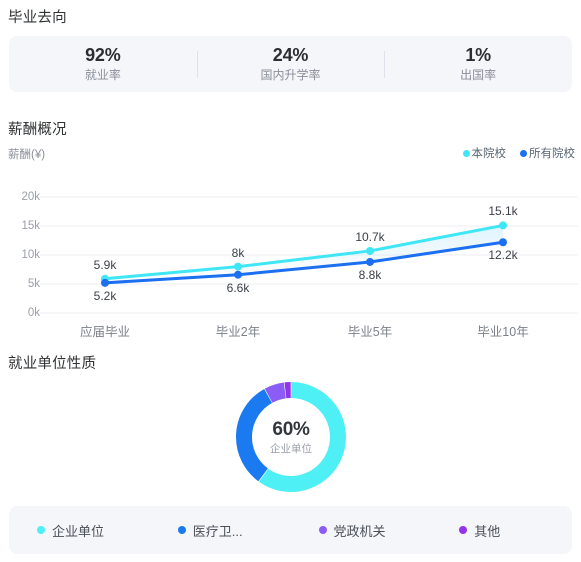 Image resolution: width=581 pixels, height=562 pixels. I want to click on employer-type-title: 就业单位性质, so click(52, 364).